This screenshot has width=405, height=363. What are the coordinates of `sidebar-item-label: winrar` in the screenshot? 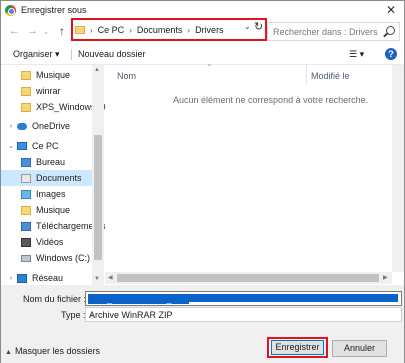 It's located at (48, 91).